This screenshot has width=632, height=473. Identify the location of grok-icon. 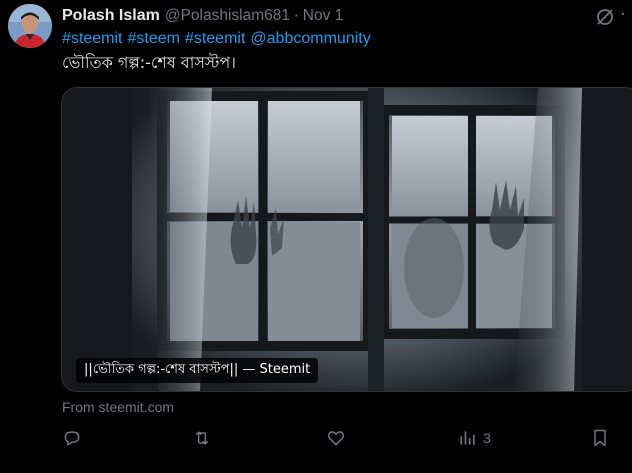
(605, 17).